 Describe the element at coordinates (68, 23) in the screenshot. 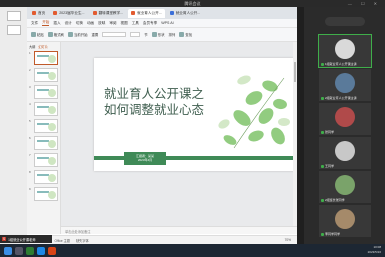

I see `menu-design: 设计` at that location.